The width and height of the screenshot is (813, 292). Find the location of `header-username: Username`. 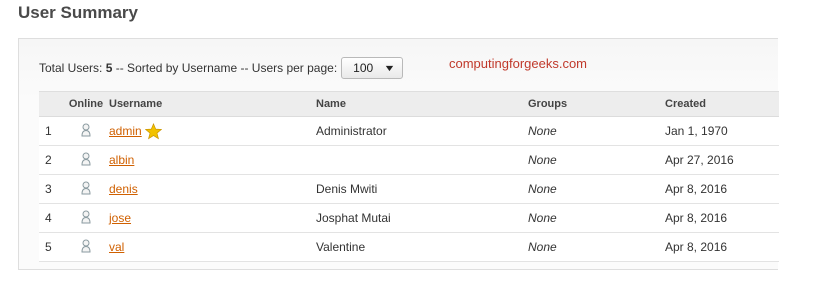

header-username: Username is located at coordinates (212, 104).